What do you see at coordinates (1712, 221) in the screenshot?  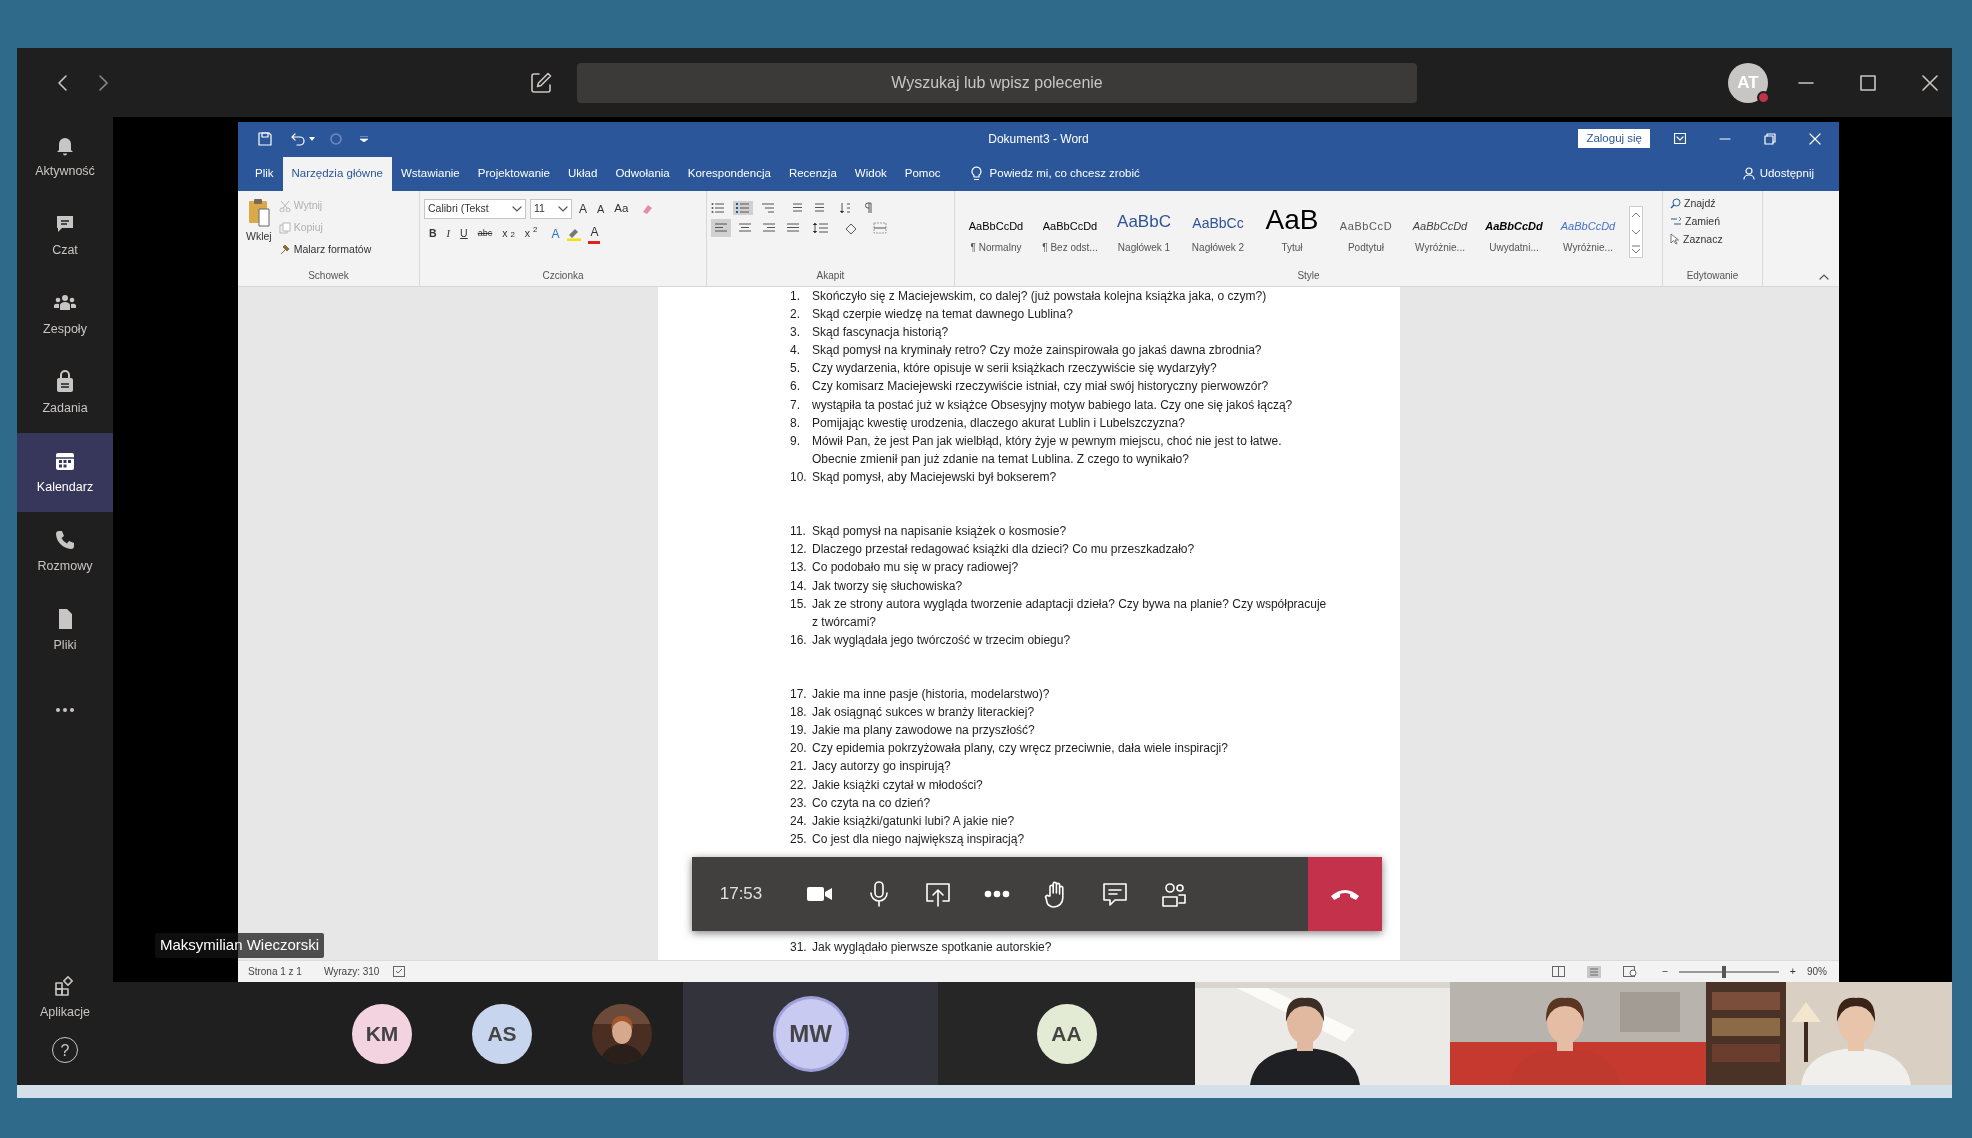 I see `replace-button: Zamień` at bounding box center [1712, 221].